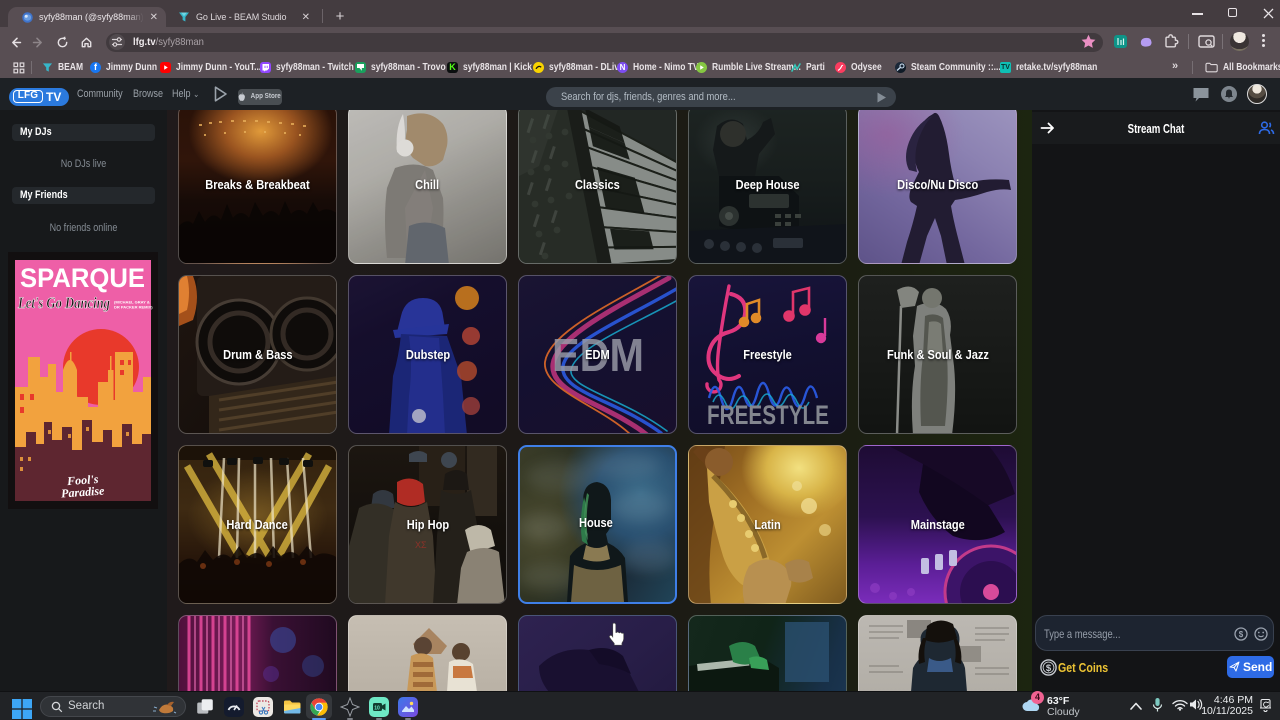 Image resolution: width=1280 pixels, height=720 pixels. Describe the element at coordinates (82, 278) in the screenshot. I see `svg-text: SPARQUE` at that location.